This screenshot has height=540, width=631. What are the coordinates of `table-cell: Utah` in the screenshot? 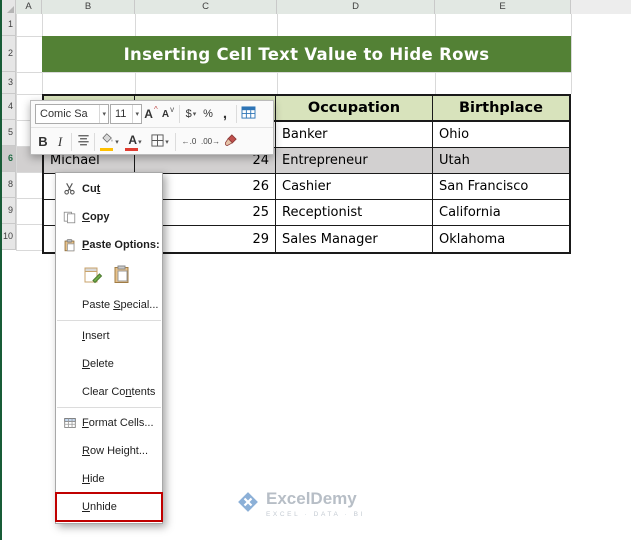 It's located at (501, 161).